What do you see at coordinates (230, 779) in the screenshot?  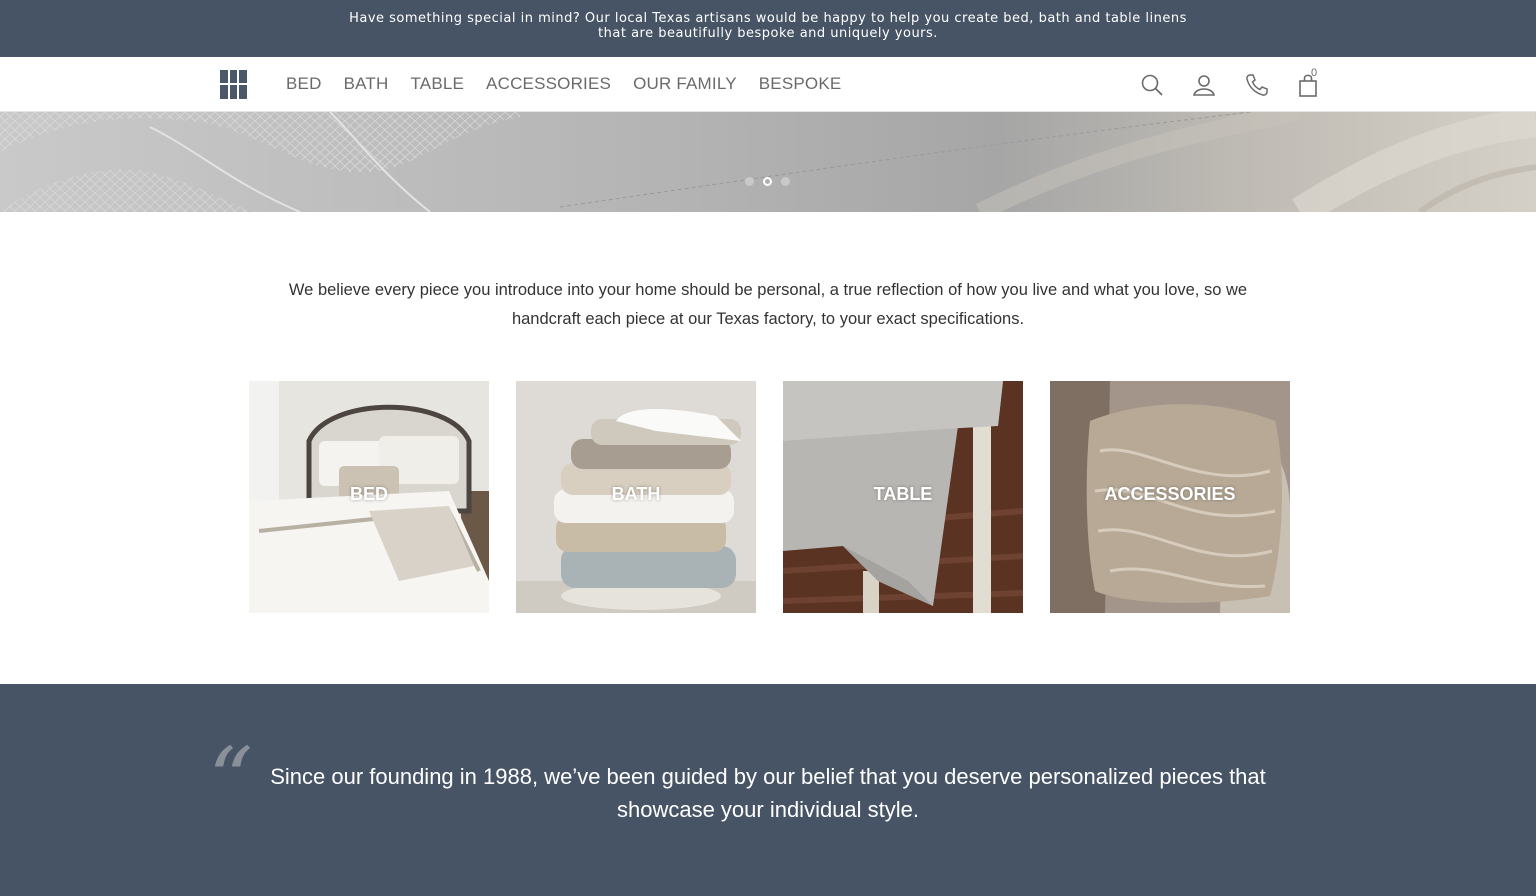 I see `quote-mark-icon: “` at bounding box center [230, 779].